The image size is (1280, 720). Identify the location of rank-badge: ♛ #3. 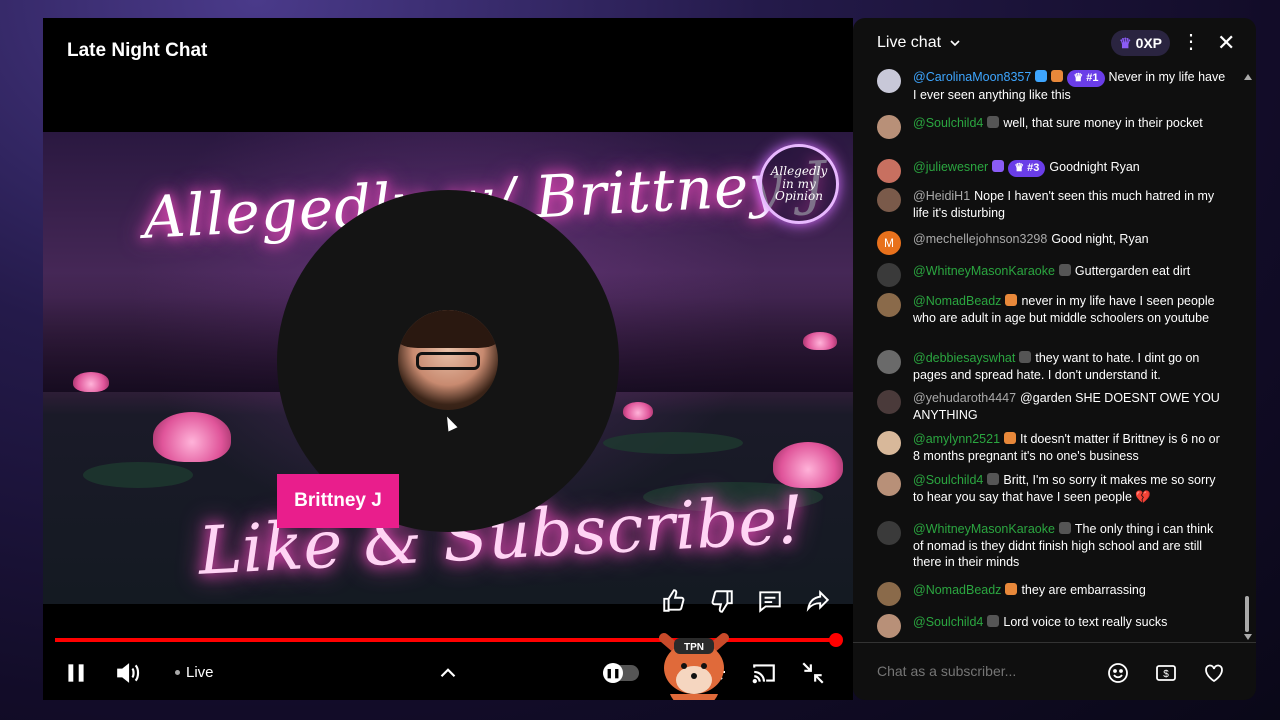
(1027, 168).